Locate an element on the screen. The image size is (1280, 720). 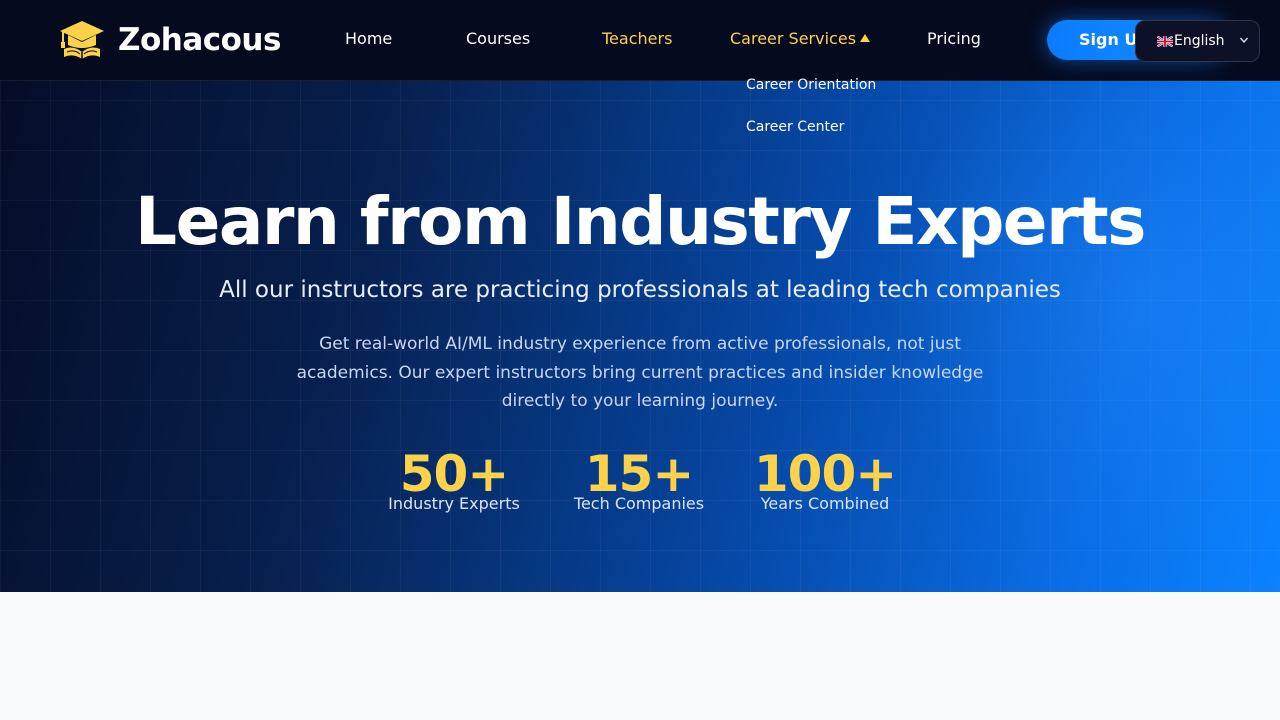
stat-industry-experts: 50+ Industry Experts is located at coordinates (454, 481).